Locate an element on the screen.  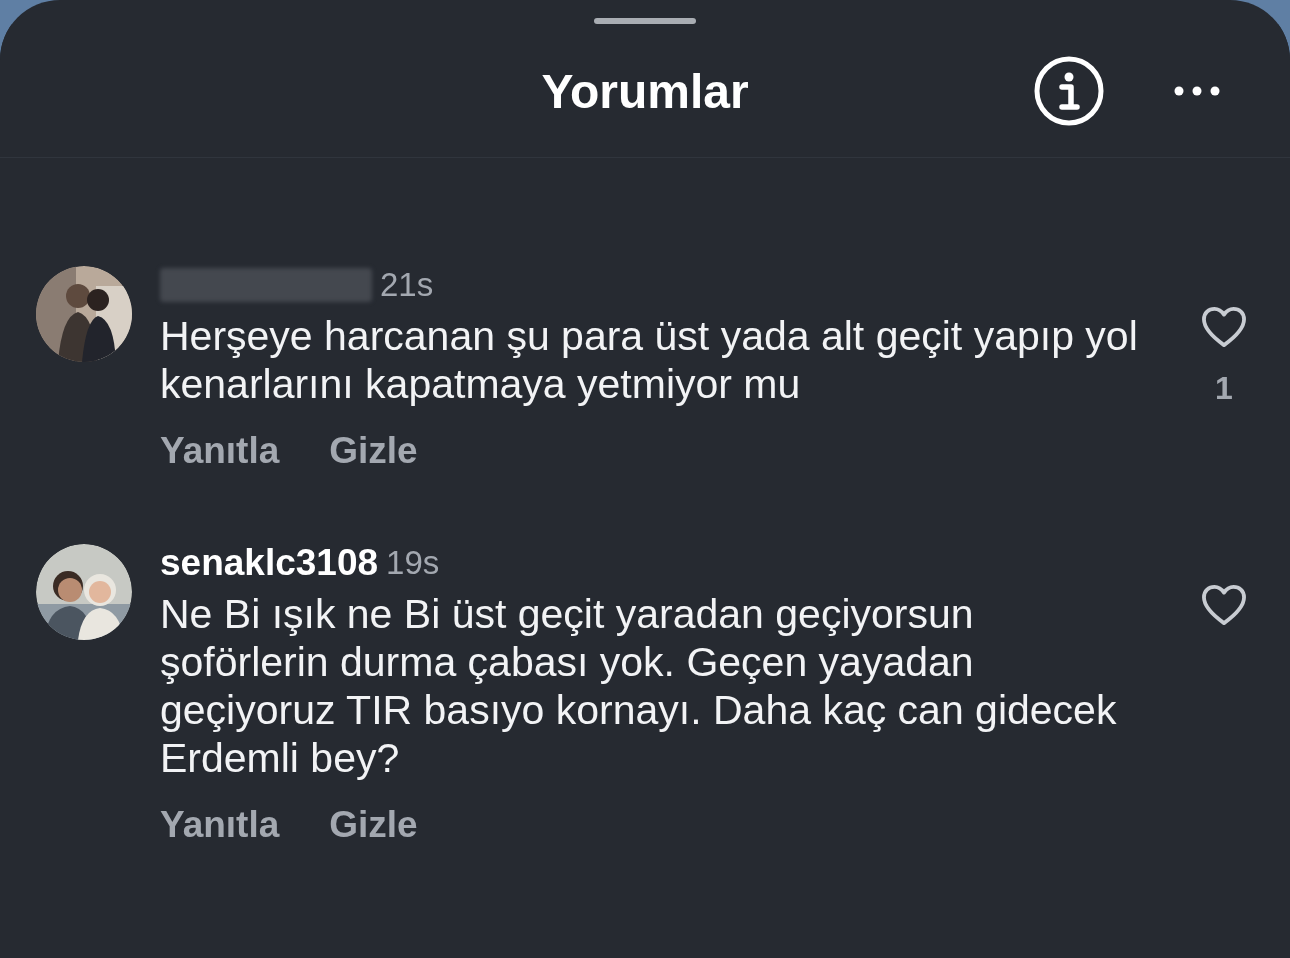
like-count: 1 is located at coordinates (1224, 388).